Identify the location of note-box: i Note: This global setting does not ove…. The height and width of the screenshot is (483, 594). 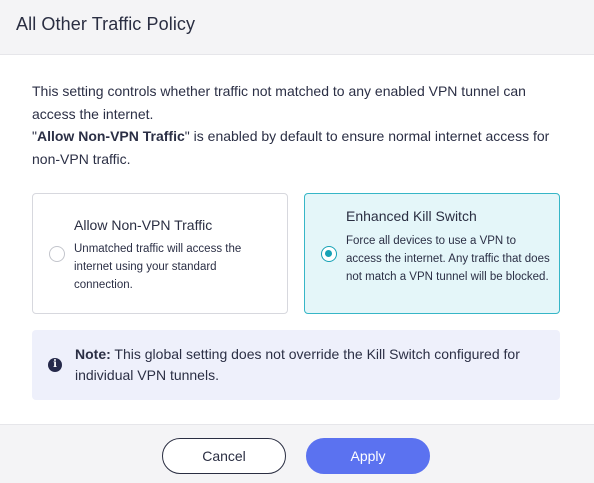
(296, 365).